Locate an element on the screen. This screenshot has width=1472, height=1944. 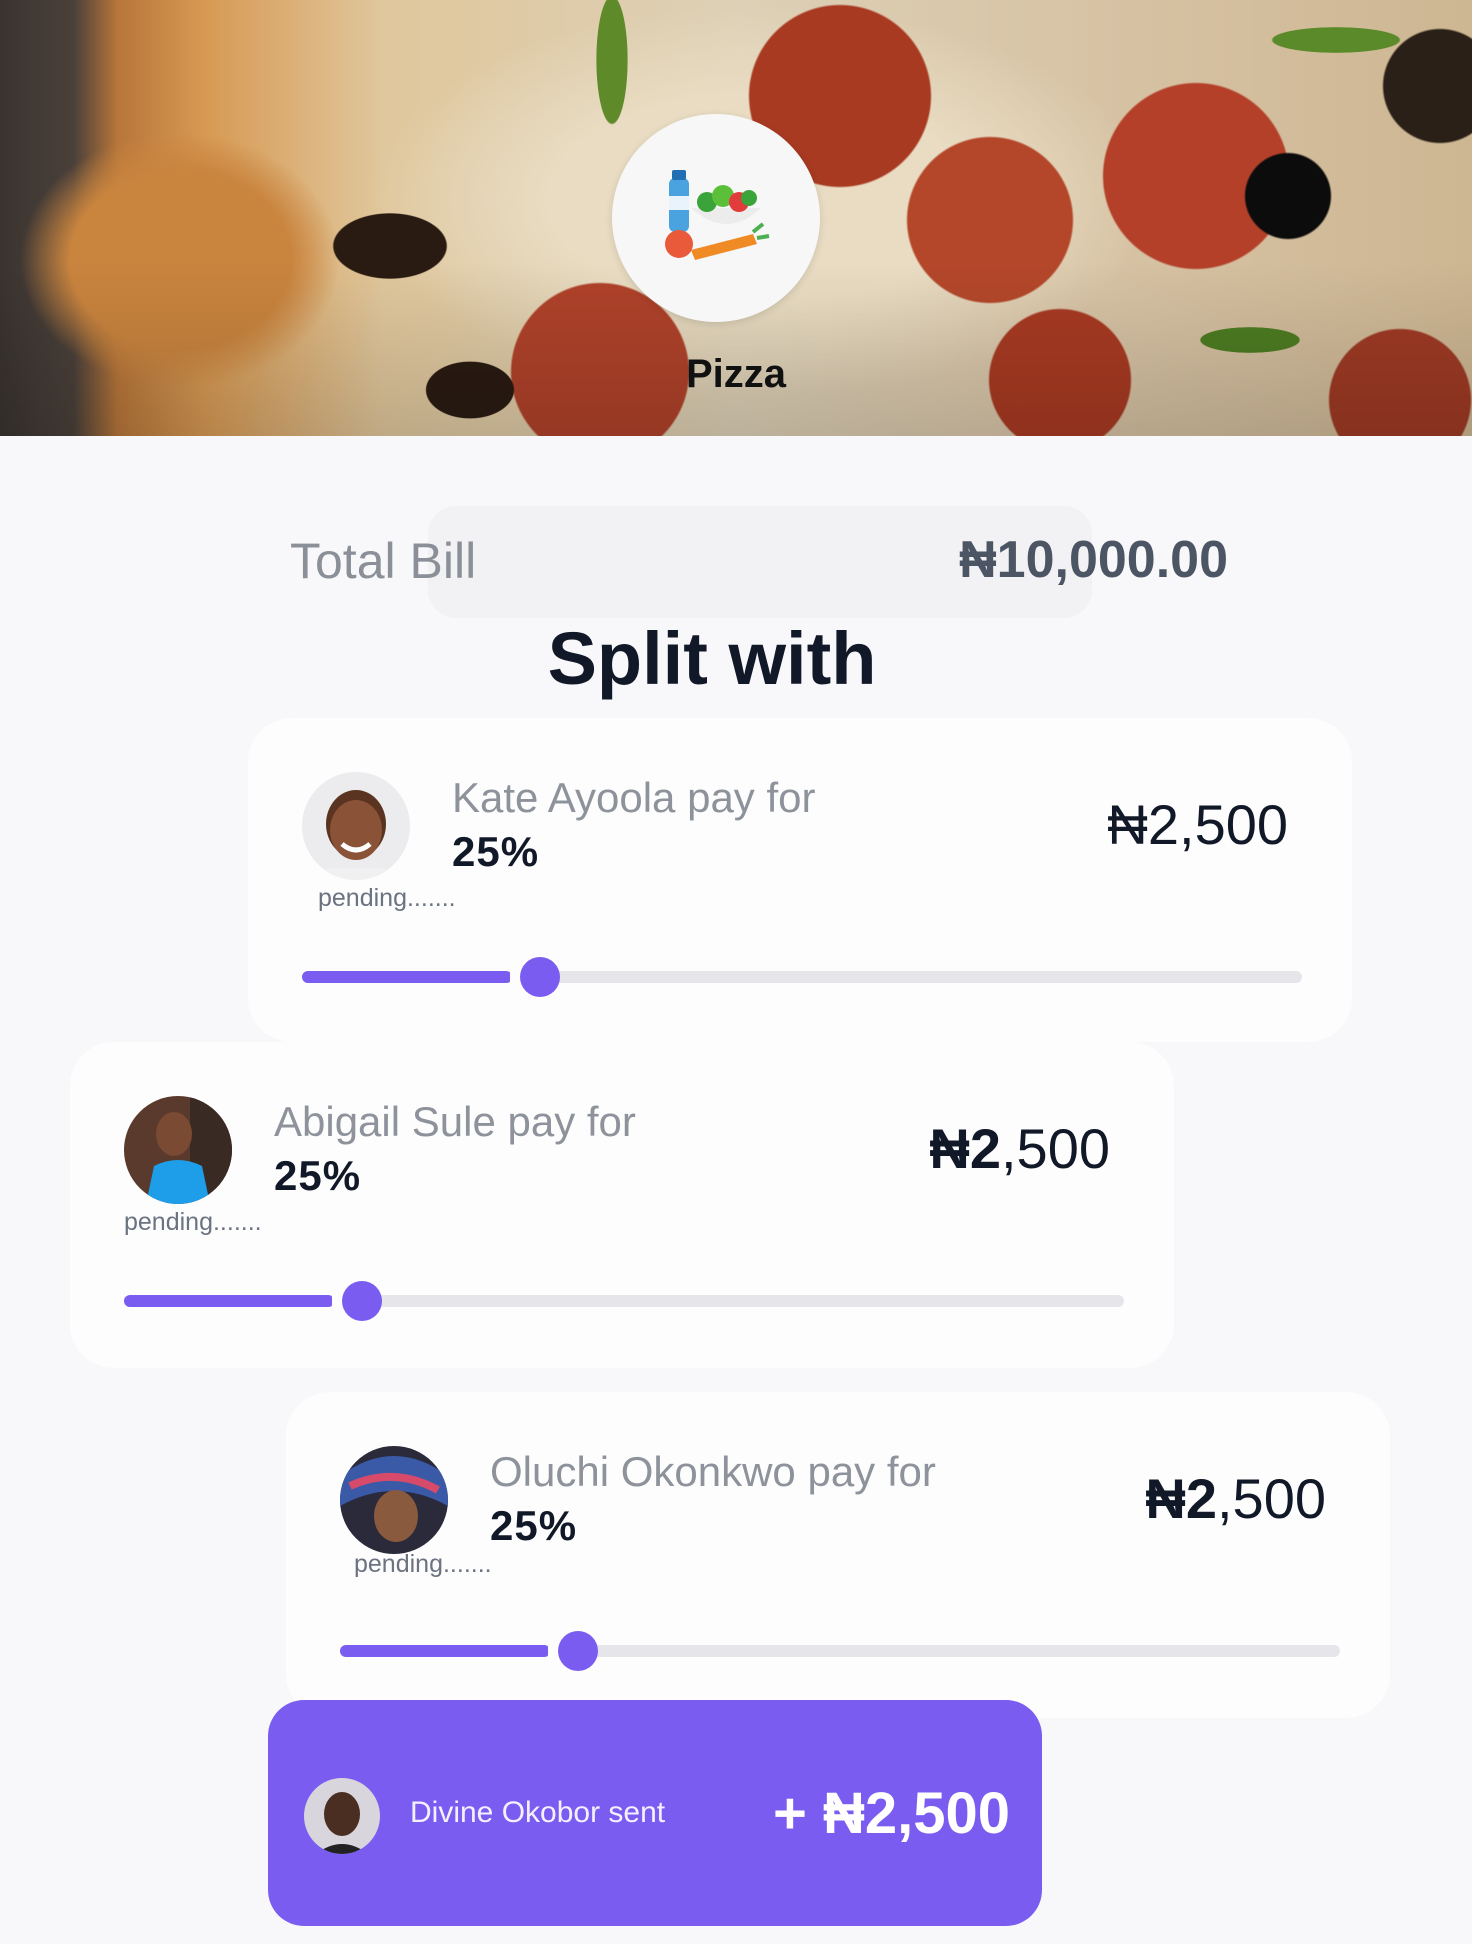
sent-amount: + ₦2,500 is located at coordinates (891, 1813).